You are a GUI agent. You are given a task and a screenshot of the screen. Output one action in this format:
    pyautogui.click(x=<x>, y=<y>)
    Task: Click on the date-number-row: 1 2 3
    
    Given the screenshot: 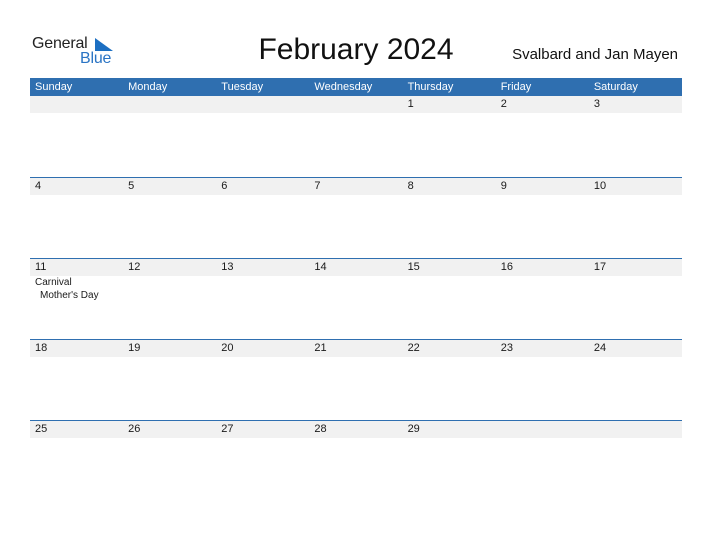 What is the action you would take?
    pyautogui.click(x=356, y=104)
    